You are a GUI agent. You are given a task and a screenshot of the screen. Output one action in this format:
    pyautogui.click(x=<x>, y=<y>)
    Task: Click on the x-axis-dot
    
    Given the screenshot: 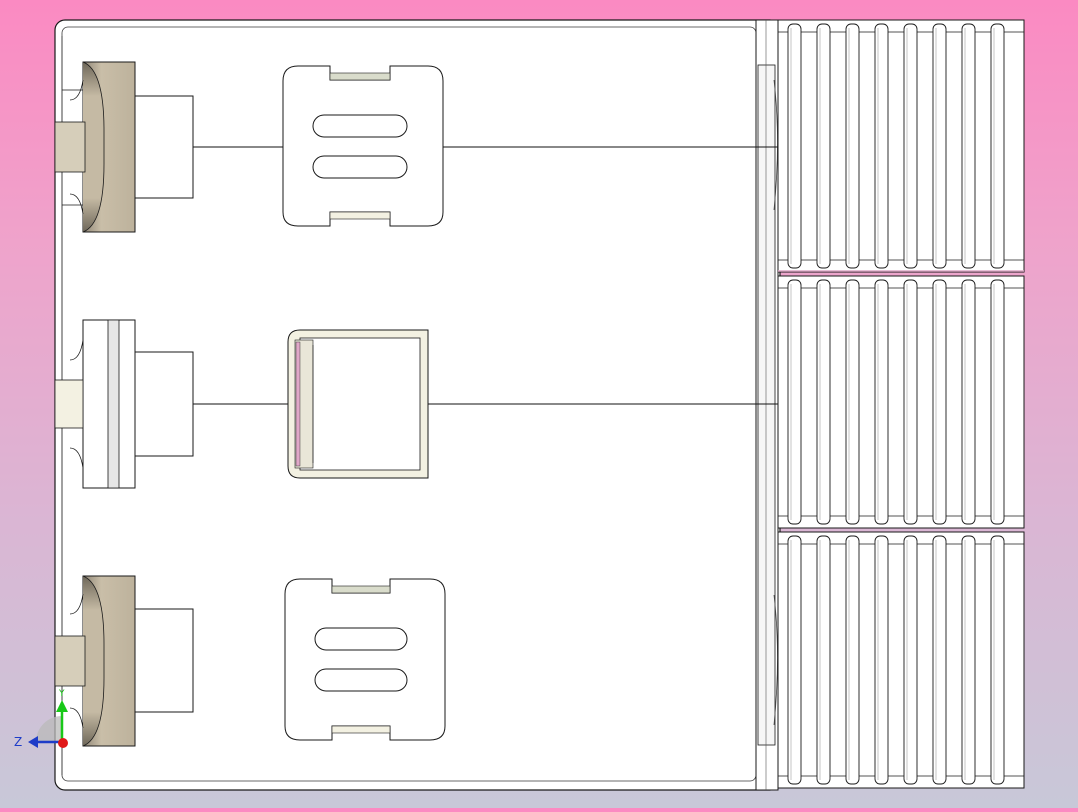 What is the action you would take?
    pyautogui.click(x=63, y=743)
    